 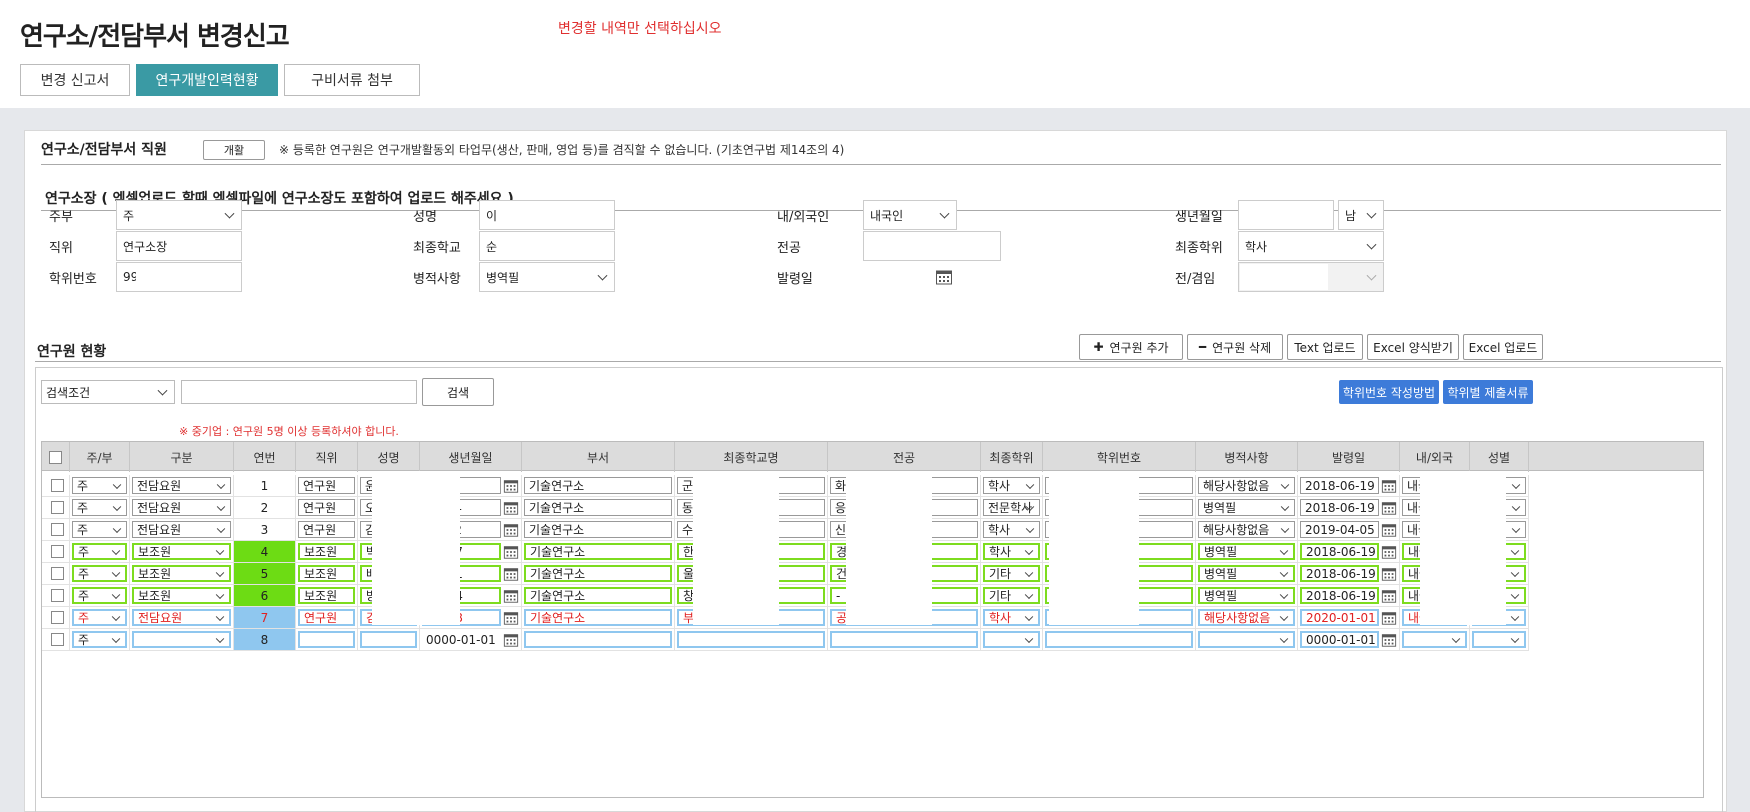 I want to click on excel-upload-button: Excel 업로드, so click(x=1503, y=347).